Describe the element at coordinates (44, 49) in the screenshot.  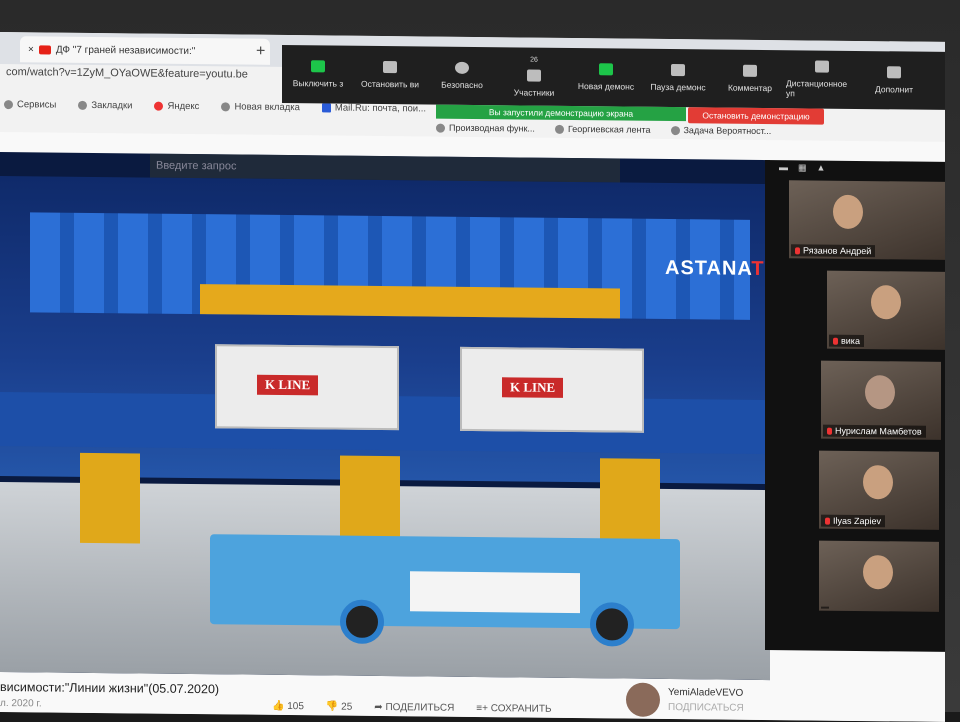
I see `youtube-icon` at that location.